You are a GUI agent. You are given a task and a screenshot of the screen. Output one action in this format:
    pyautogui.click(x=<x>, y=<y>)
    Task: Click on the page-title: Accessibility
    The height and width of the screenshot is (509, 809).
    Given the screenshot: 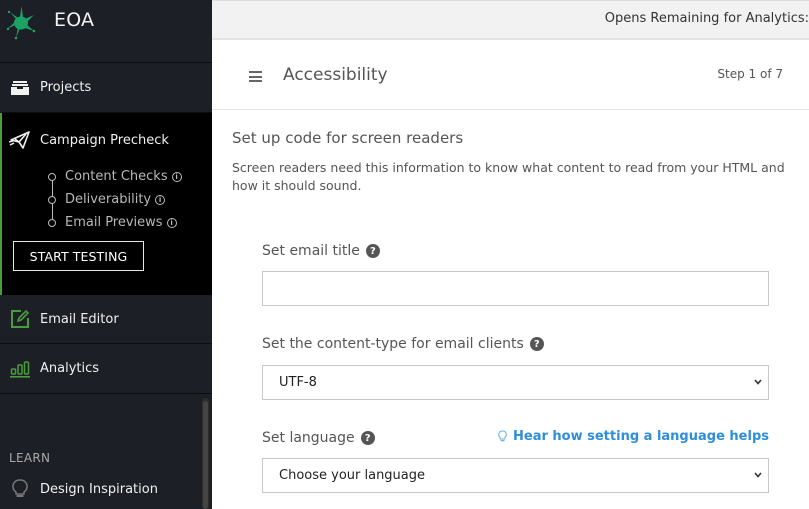 What is the action you would take?
    pyautogui.click(x=335, y=75)
    